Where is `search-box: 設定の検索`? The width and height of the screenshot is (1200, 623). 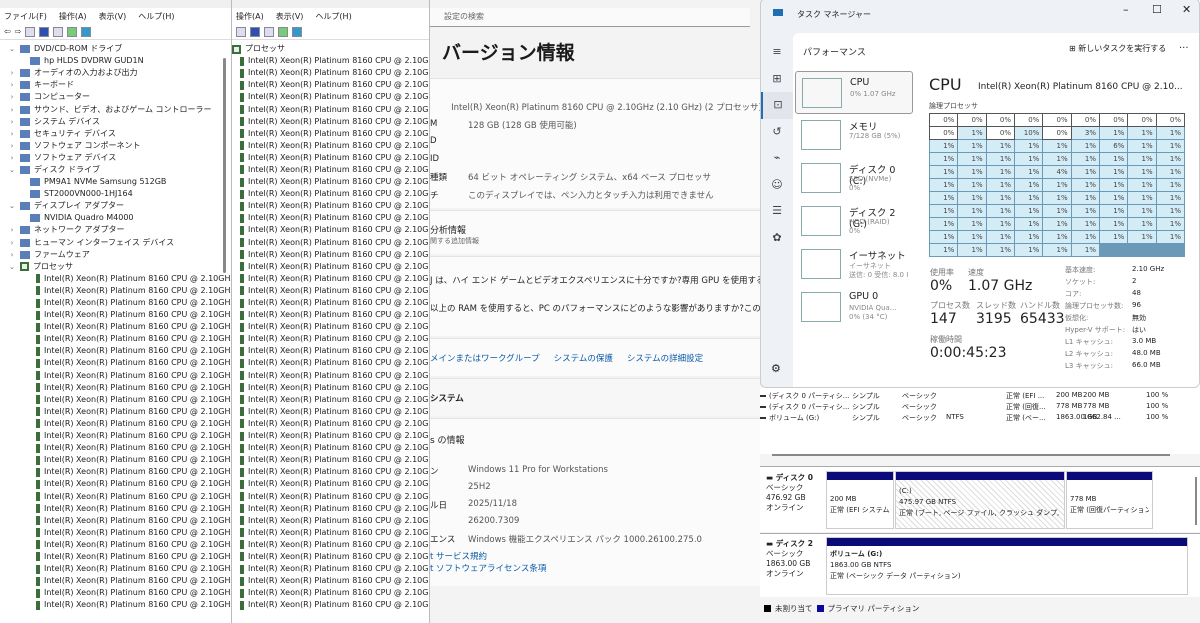 search-box: 設定の検索 is located at coordinates (590, 17).